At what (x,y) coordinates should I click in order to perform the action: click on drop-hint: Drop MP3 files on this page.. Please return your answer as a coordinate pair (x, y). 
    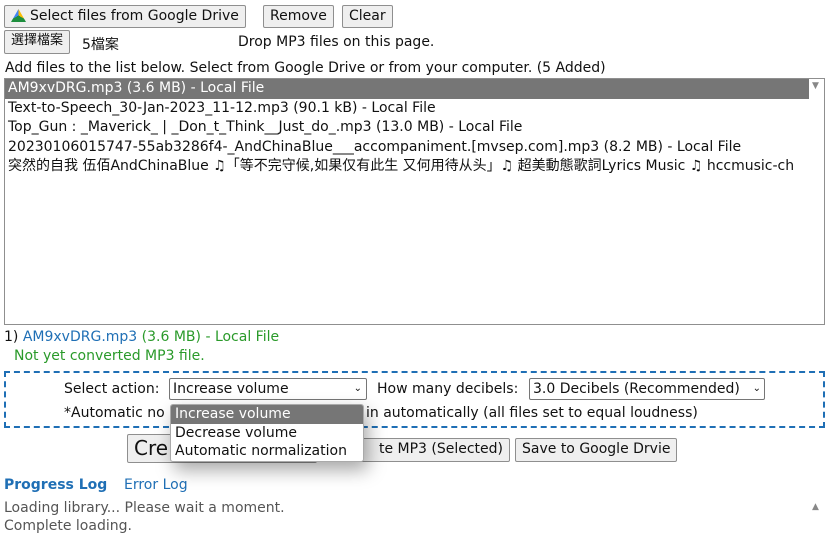
    Looking at the image, I should click on (336, 42).